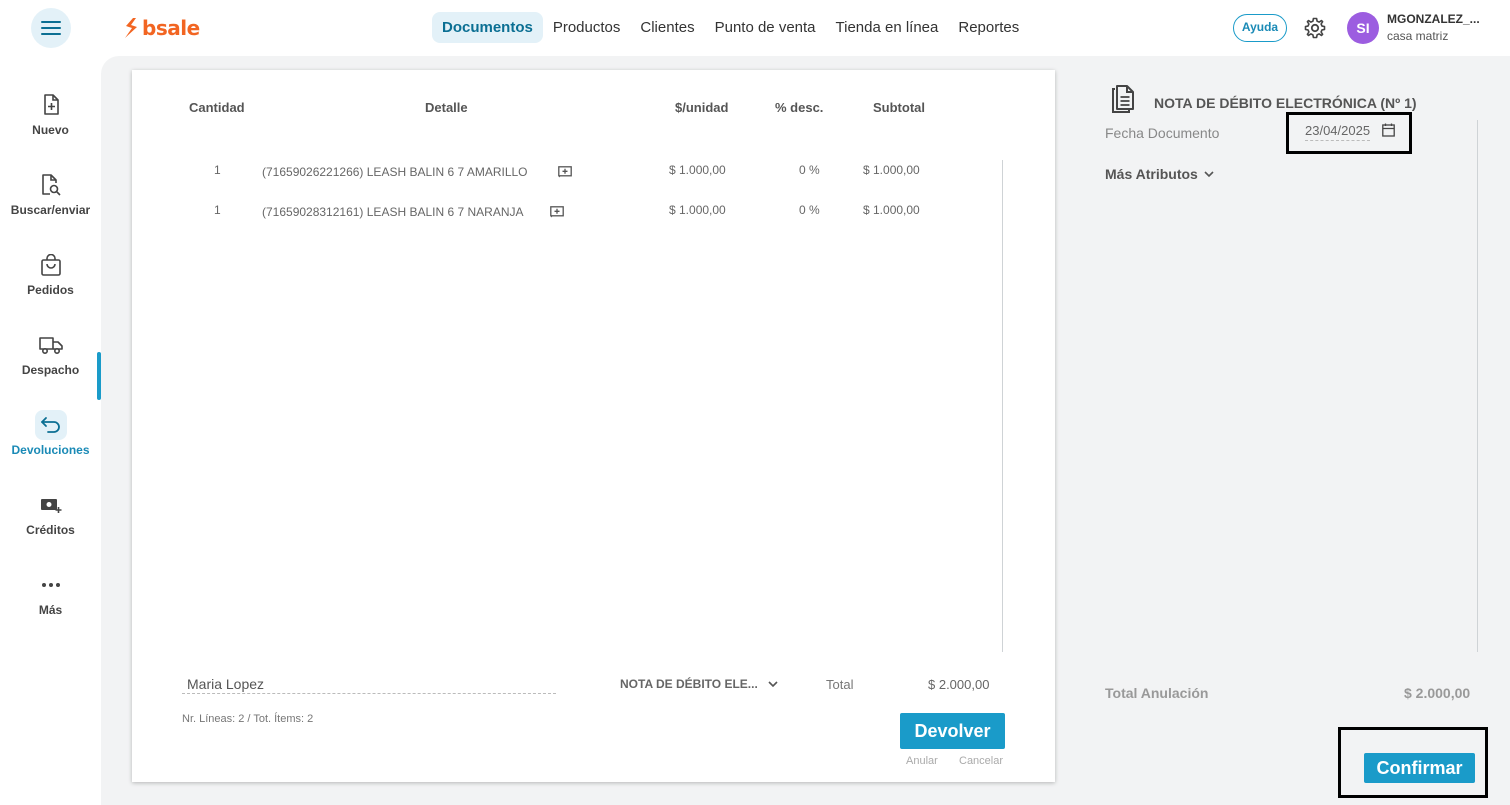 Image resolution: width=1510 pixels, height=805 pixels. What do you see at coordinates (51, 345) in the screenshot?
I see `truck-icon` at bounding box center [51, 345].